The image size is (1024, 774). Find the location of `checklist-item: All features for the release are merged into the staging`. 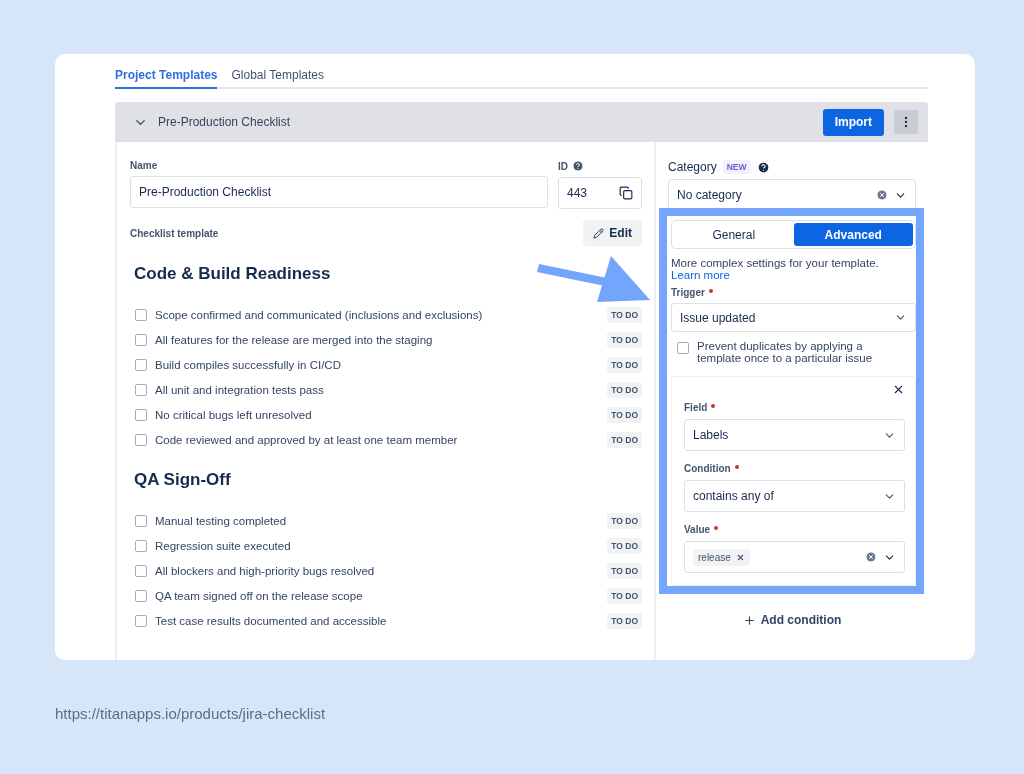

checklist-item: All features for the release are merged into the staging is located at coordinates (294, 339).